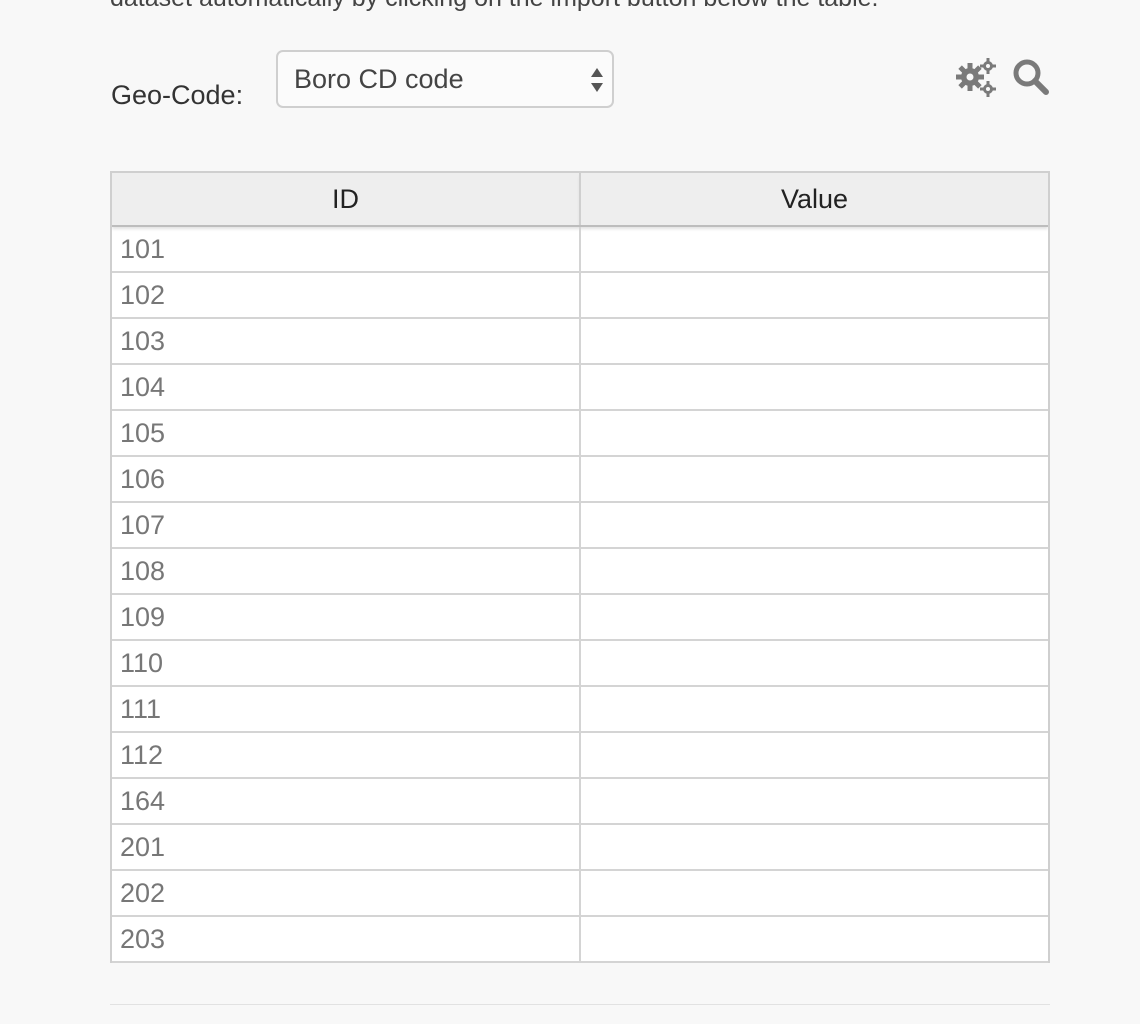 The height and width of the screenshot is (1024, 1140). I want to click on cell-id: 109, so click(346, 617).